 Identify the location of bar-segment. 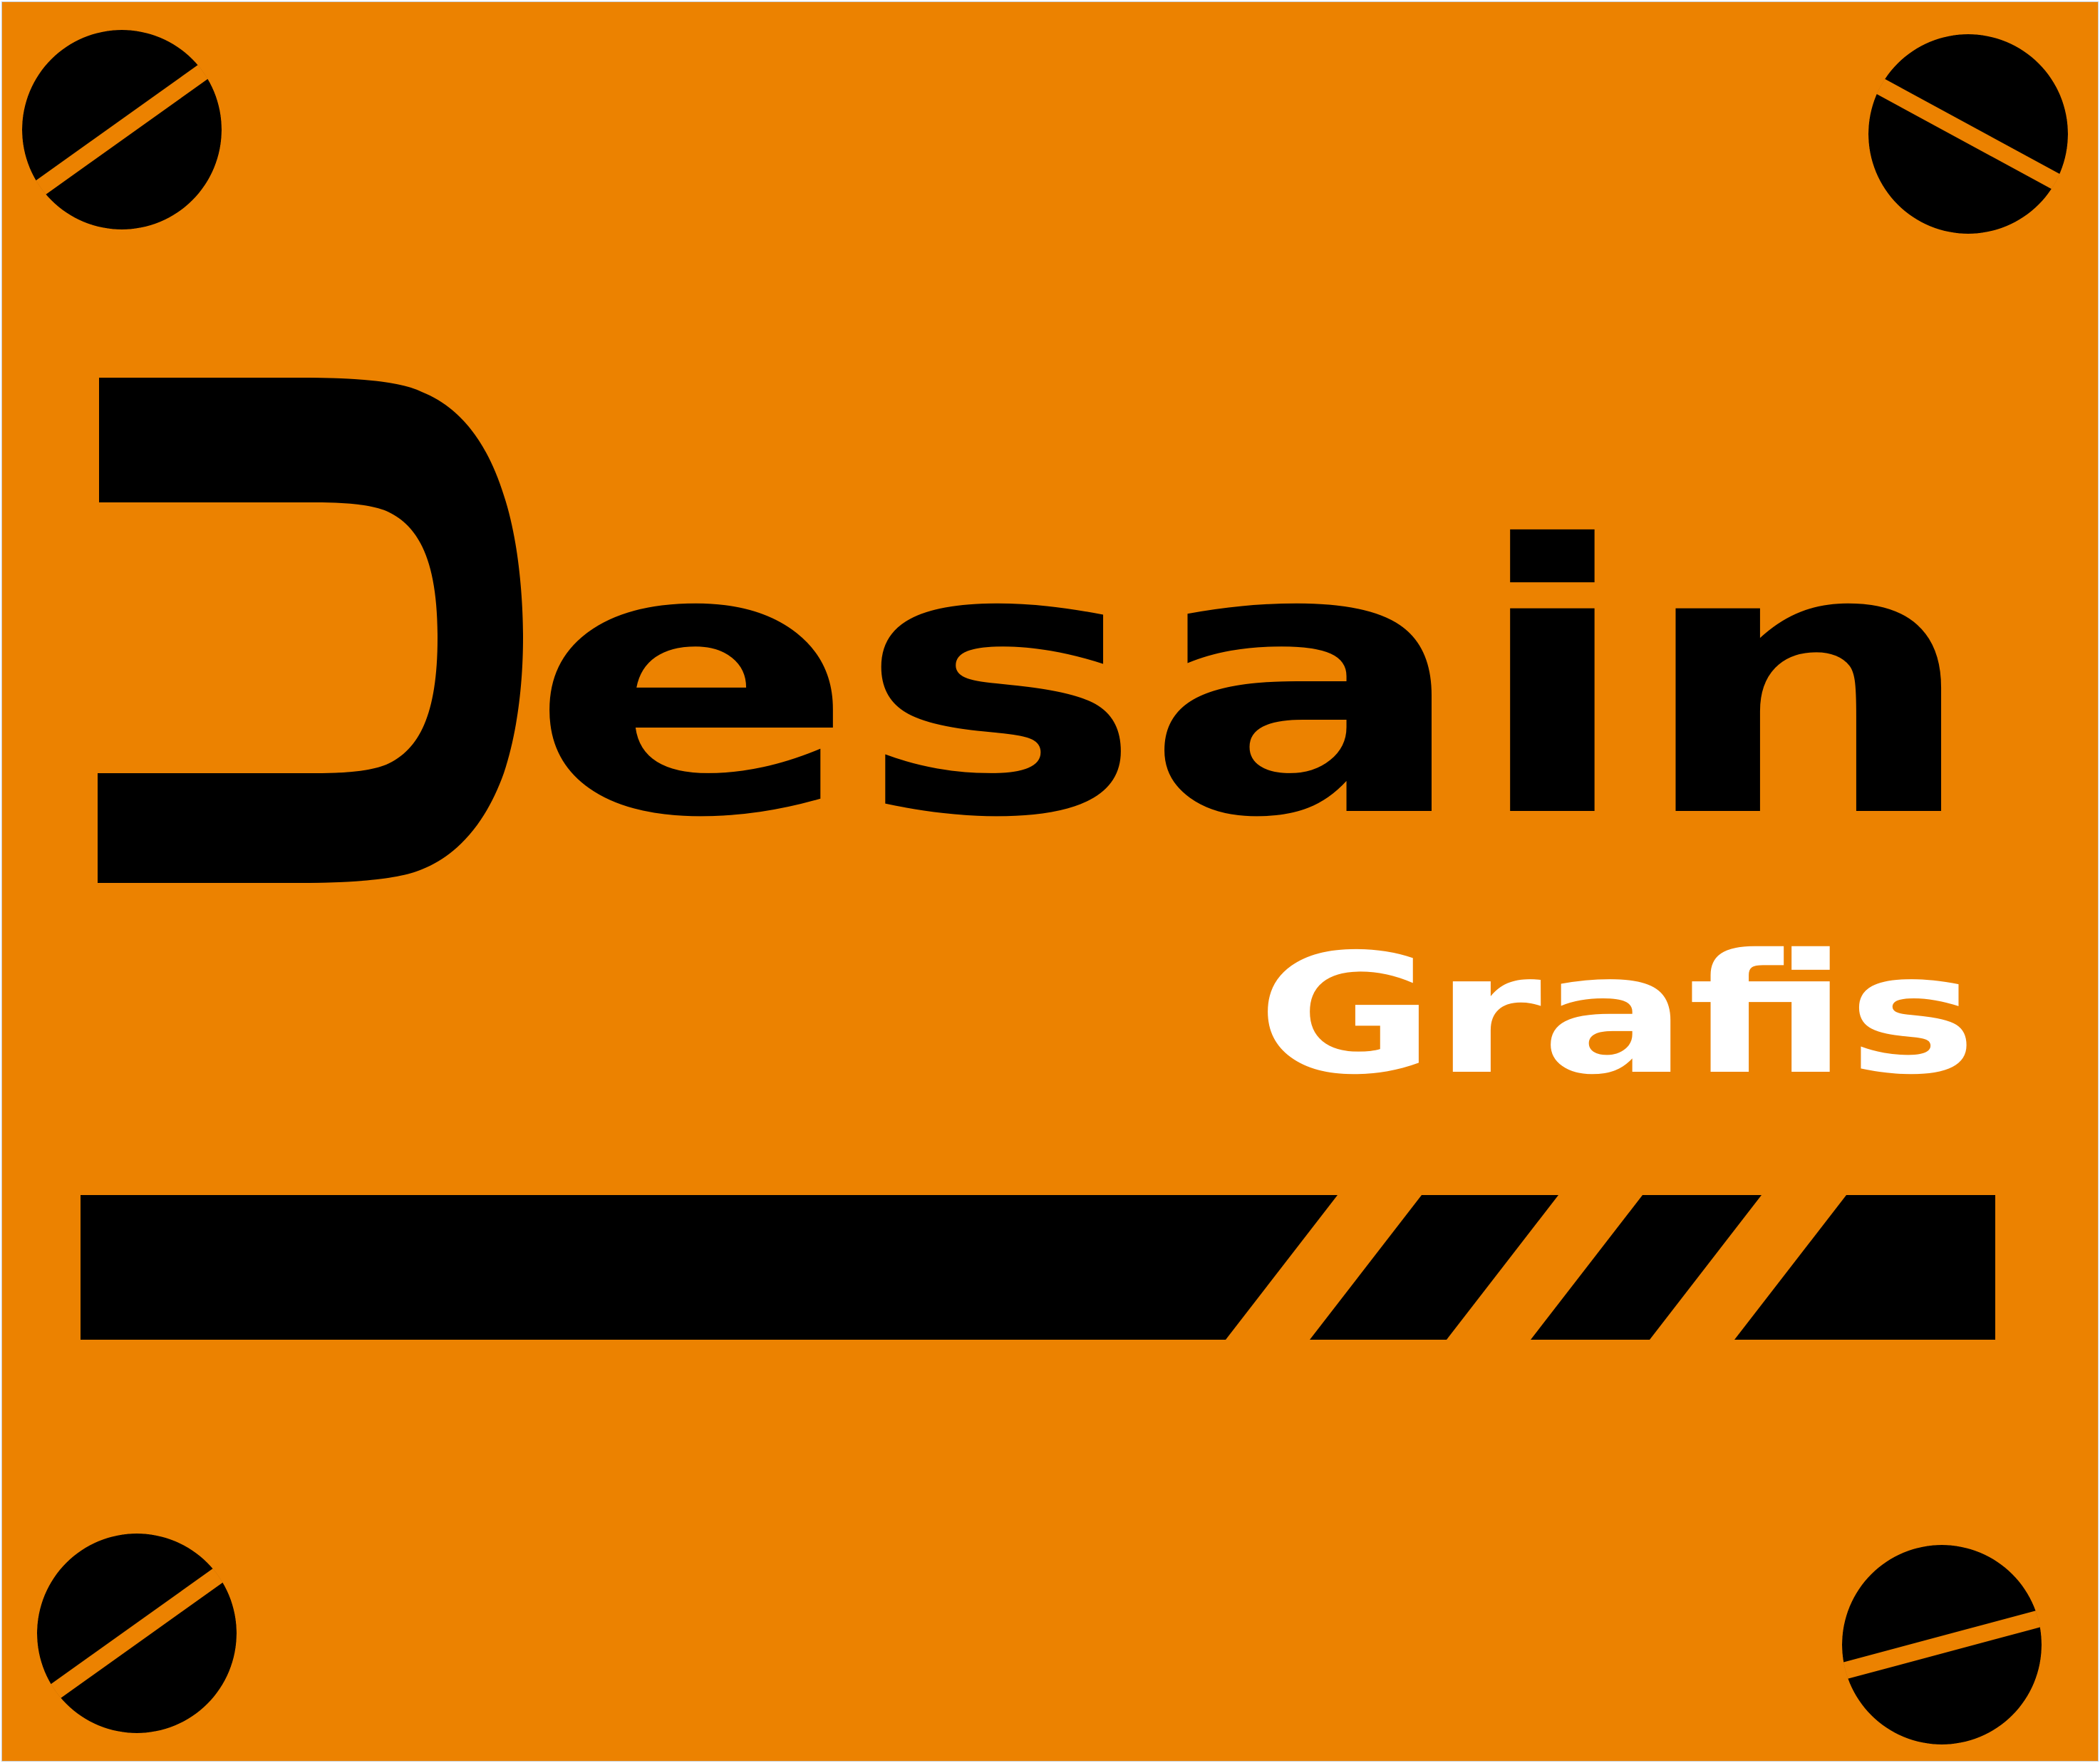
(709, 1267).